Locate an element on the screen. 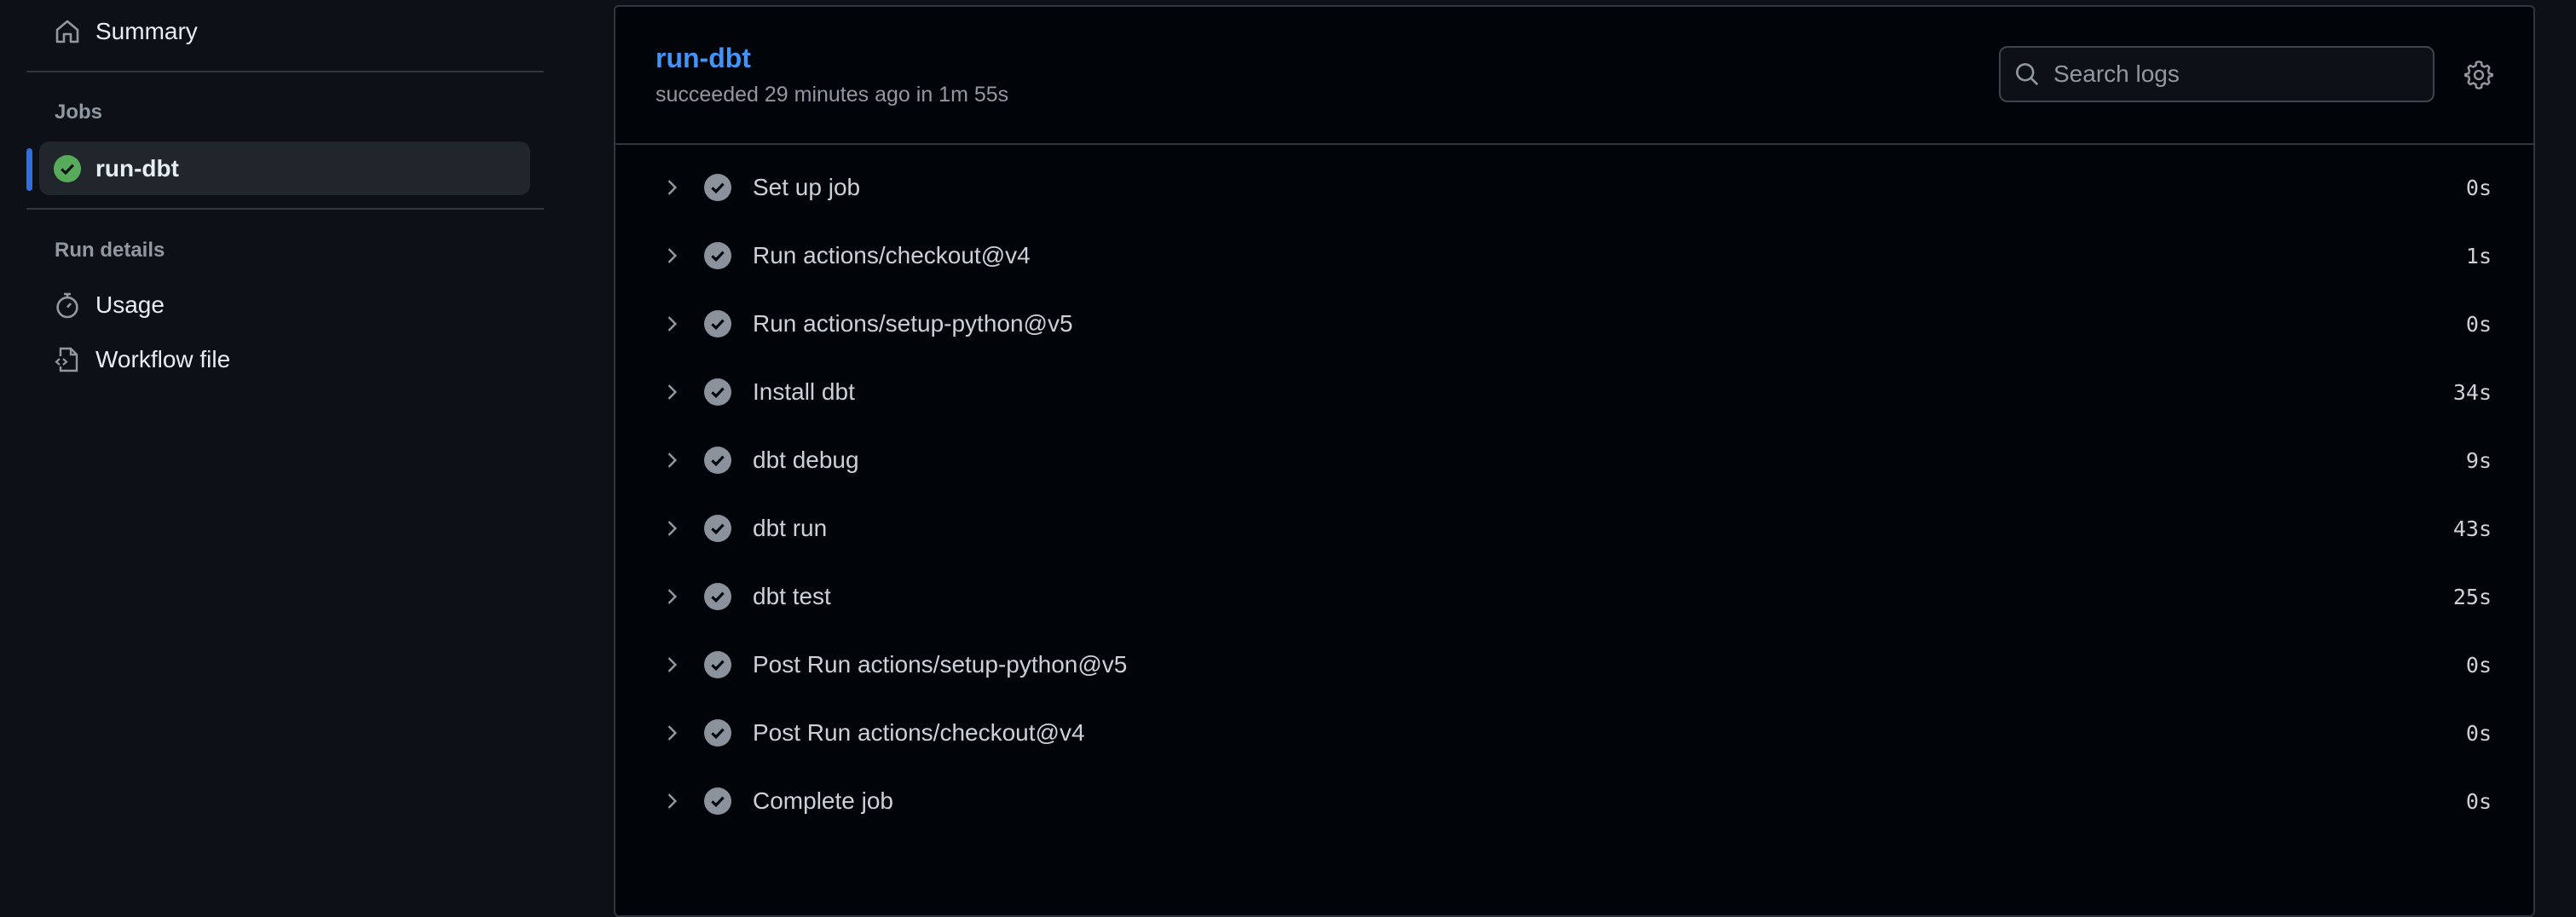 This screenshot has width=2576, height=917. run-details-heading: Run details is located at coordinates (110, 250).